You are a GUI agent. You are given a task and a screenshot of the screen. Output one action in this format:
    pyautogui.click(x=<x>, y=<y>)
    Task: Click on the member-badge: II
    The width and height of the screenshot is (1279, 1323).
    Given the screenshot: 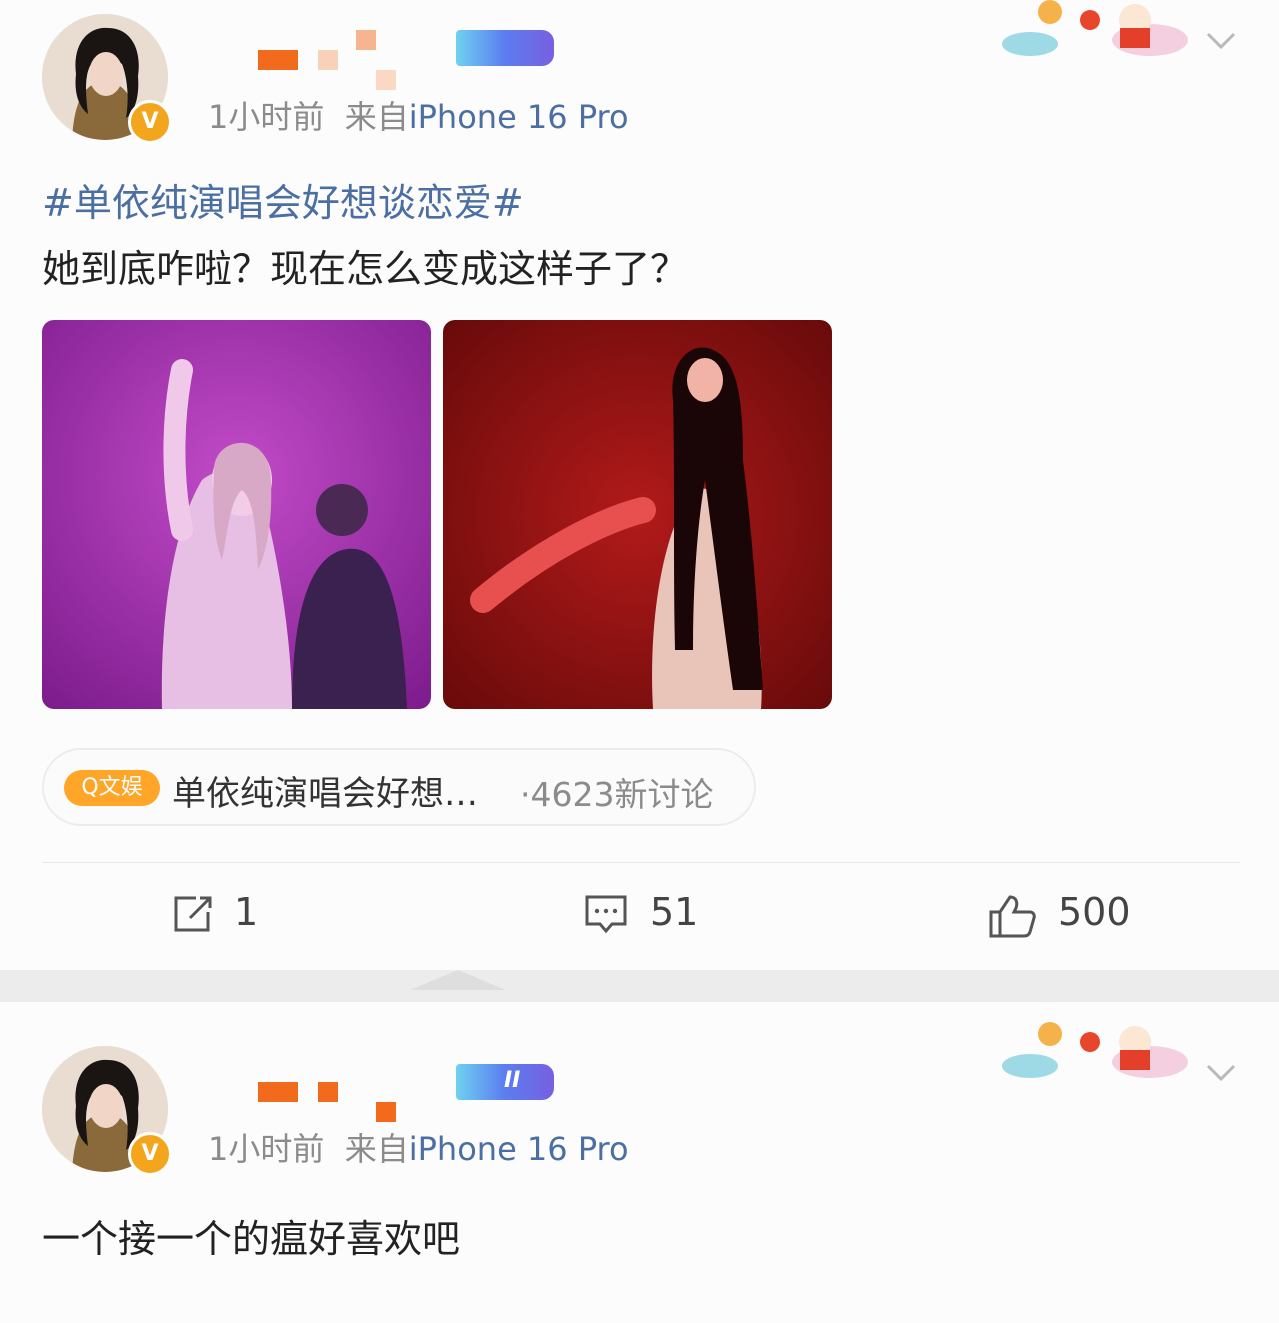 What is the action you would take?
    pyautogui.click(x=505, y=1082)
    